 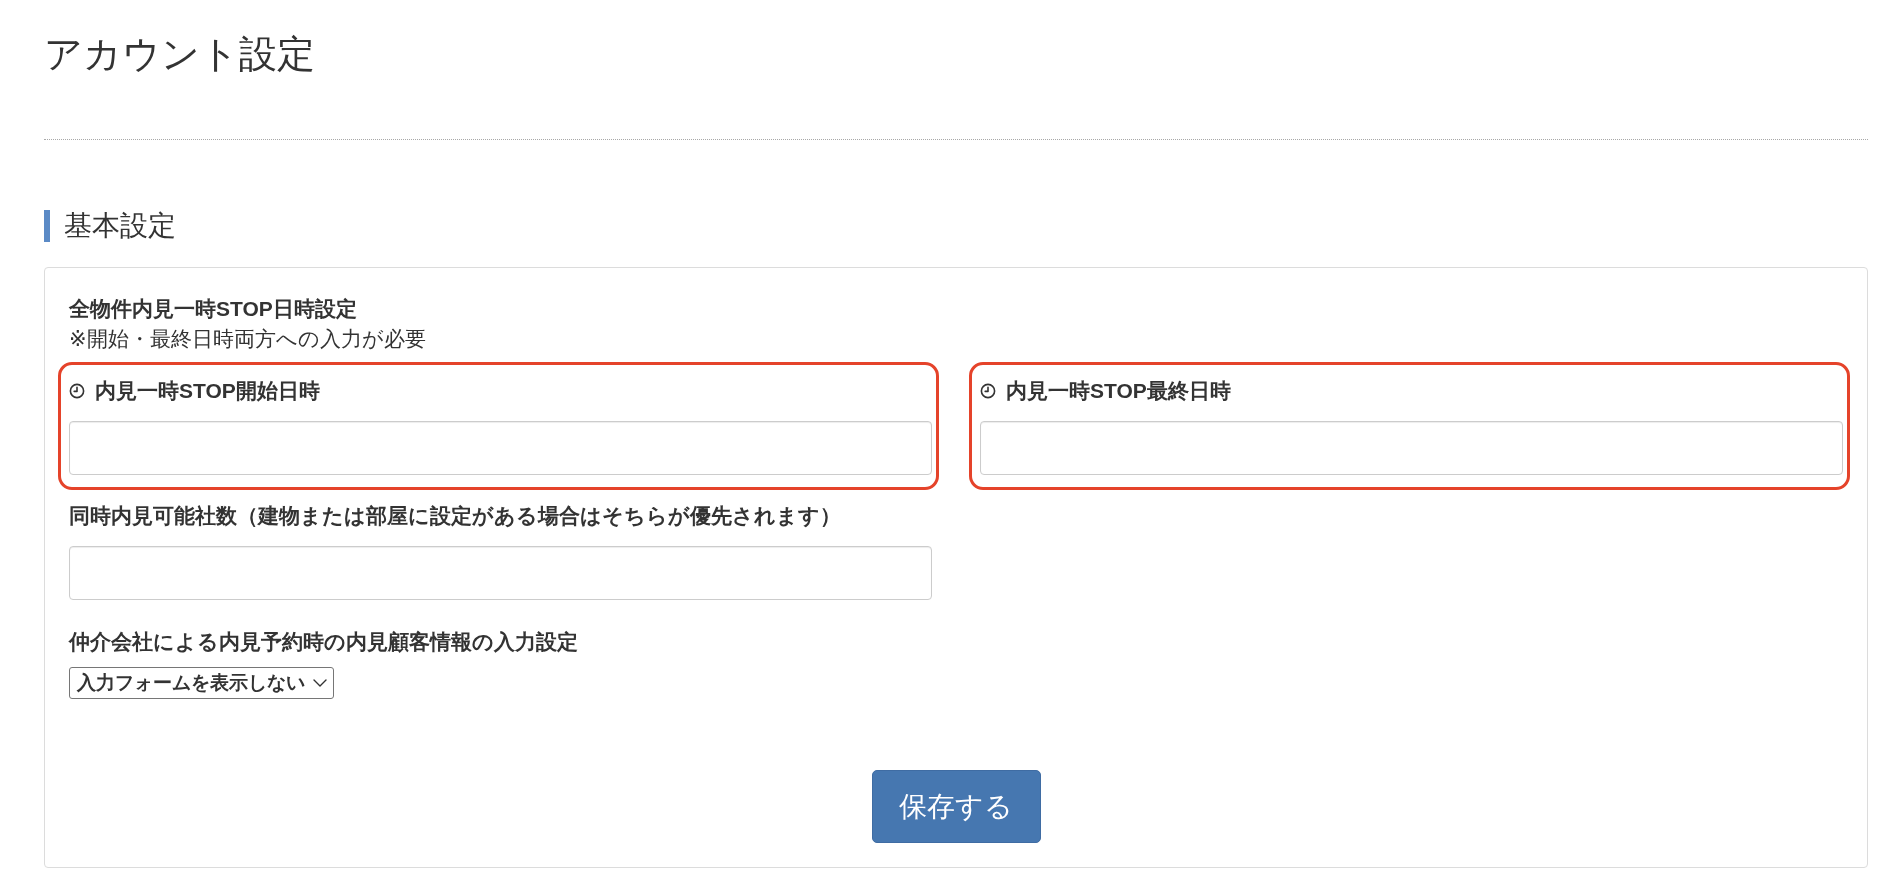 What do you see at coordinates (1118, 391) in the screenshot?
I see `field-label: 内見一時STOP最終日時` at bounding box center [1118, 391].